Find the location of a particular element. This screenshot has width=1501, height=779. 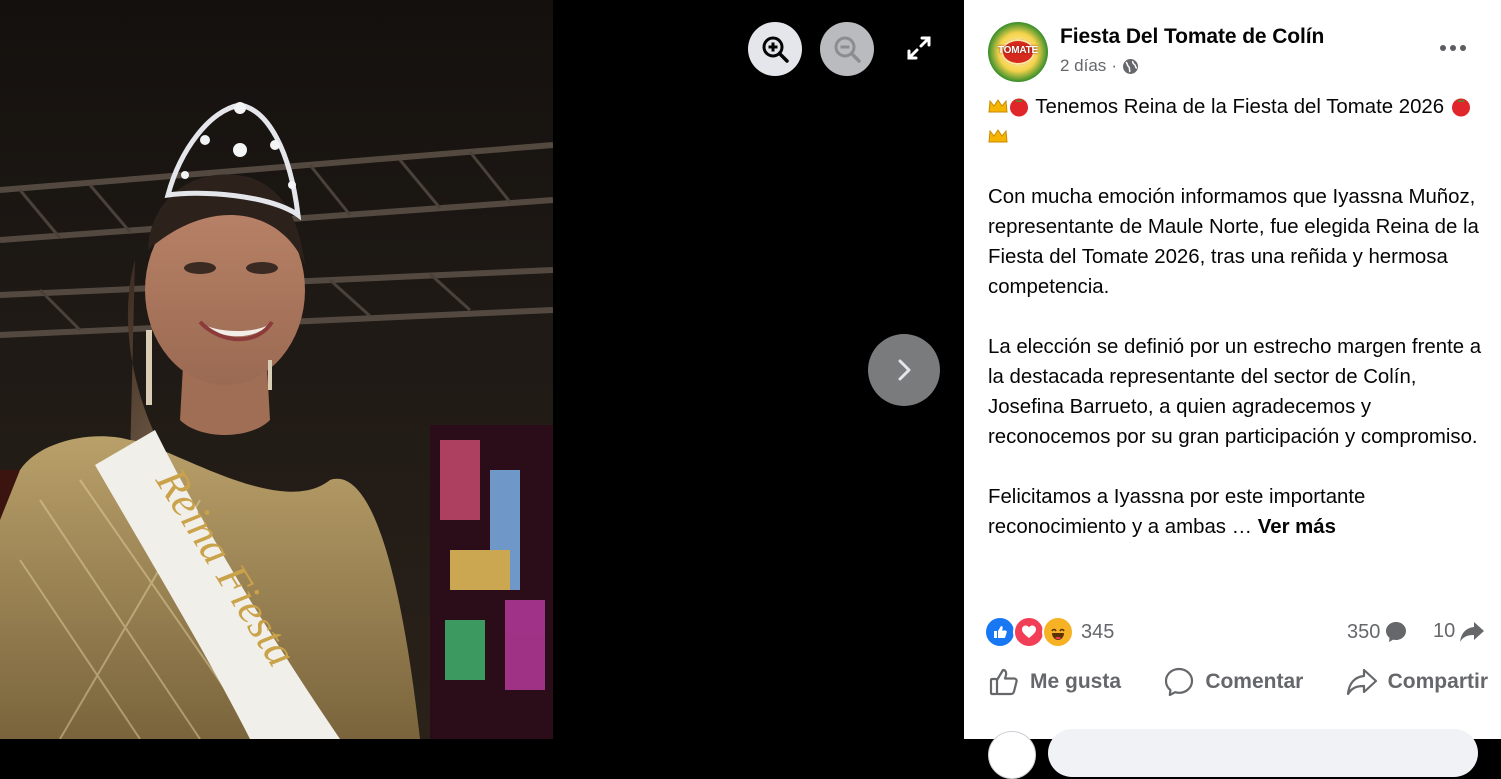

more-horizontal-icon is located at coordinates (1443, 48).